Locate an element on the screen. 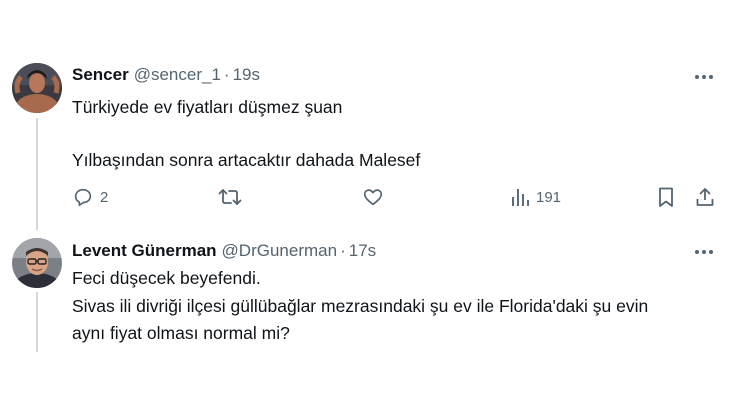 This screenshot has width=730, height=420. user-handle: @sencer_1 is located at coordinates (177, 75).